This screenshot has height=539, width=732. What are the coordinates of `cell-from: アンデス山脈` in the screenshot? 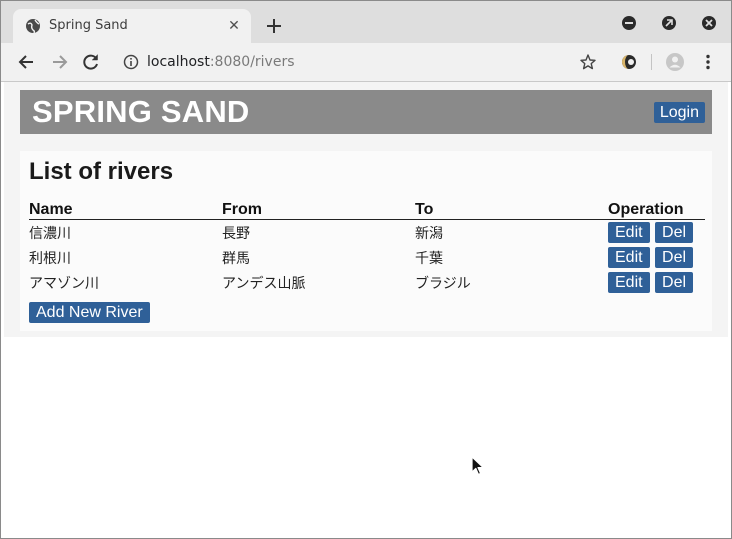 It's located at (264, 283).